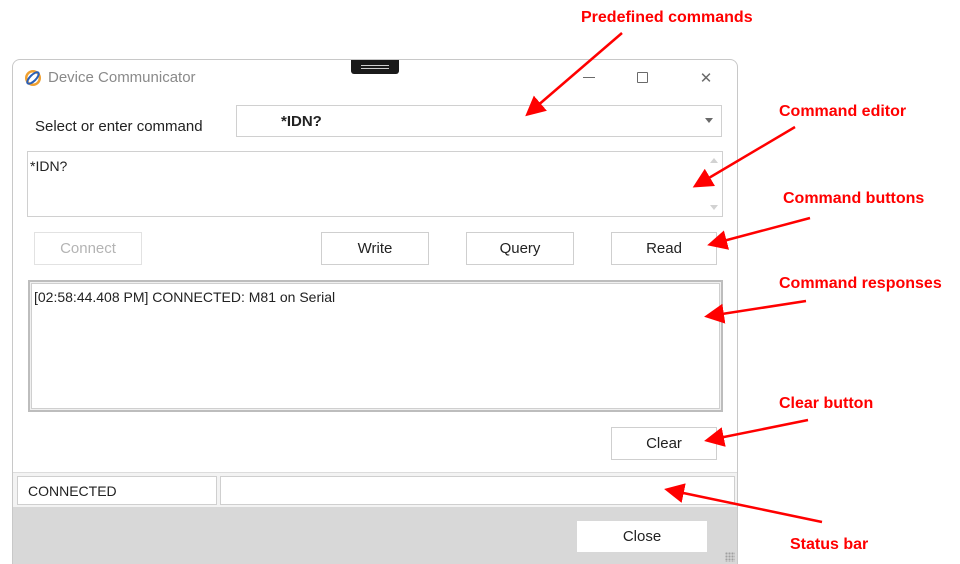 The width and height of the screenshot is (960, 564). Describe the element at coordinates (843, 111) in the screenshot. I see `annotation-command-editor: Command editor` at that location.